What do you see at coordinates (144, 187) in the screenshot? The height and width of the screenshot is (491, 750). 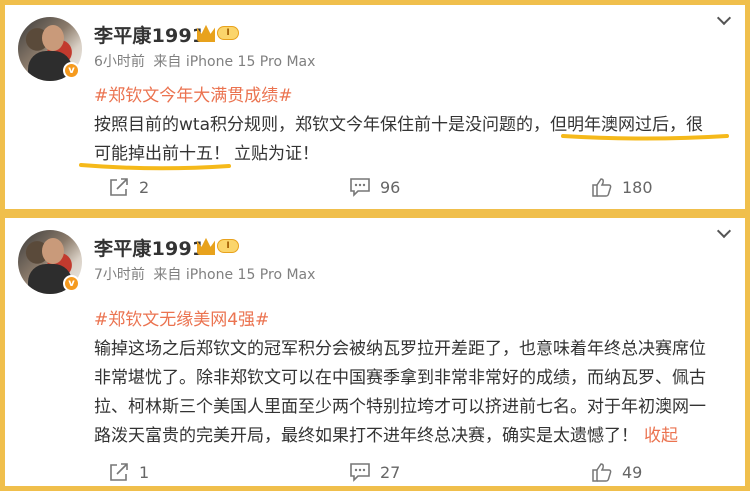 I see `repost-count: 2` at bounding box center [144, 187].